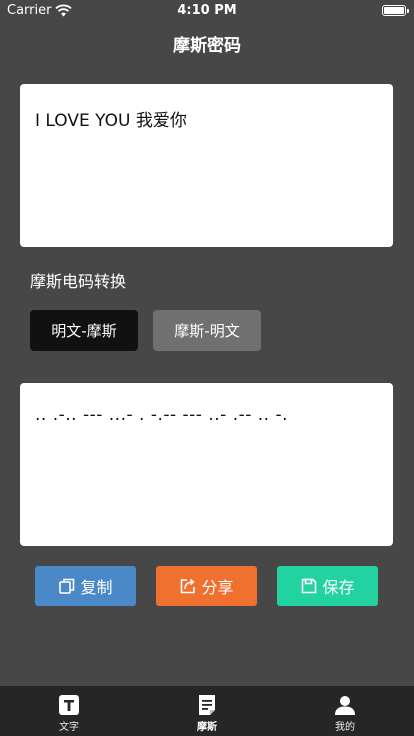 The height and width of the screenshot is (736, 414). What do you see at coordinates (309, 586) in the screenshot?
I see `save-icon` at bounding box center [309, 586].